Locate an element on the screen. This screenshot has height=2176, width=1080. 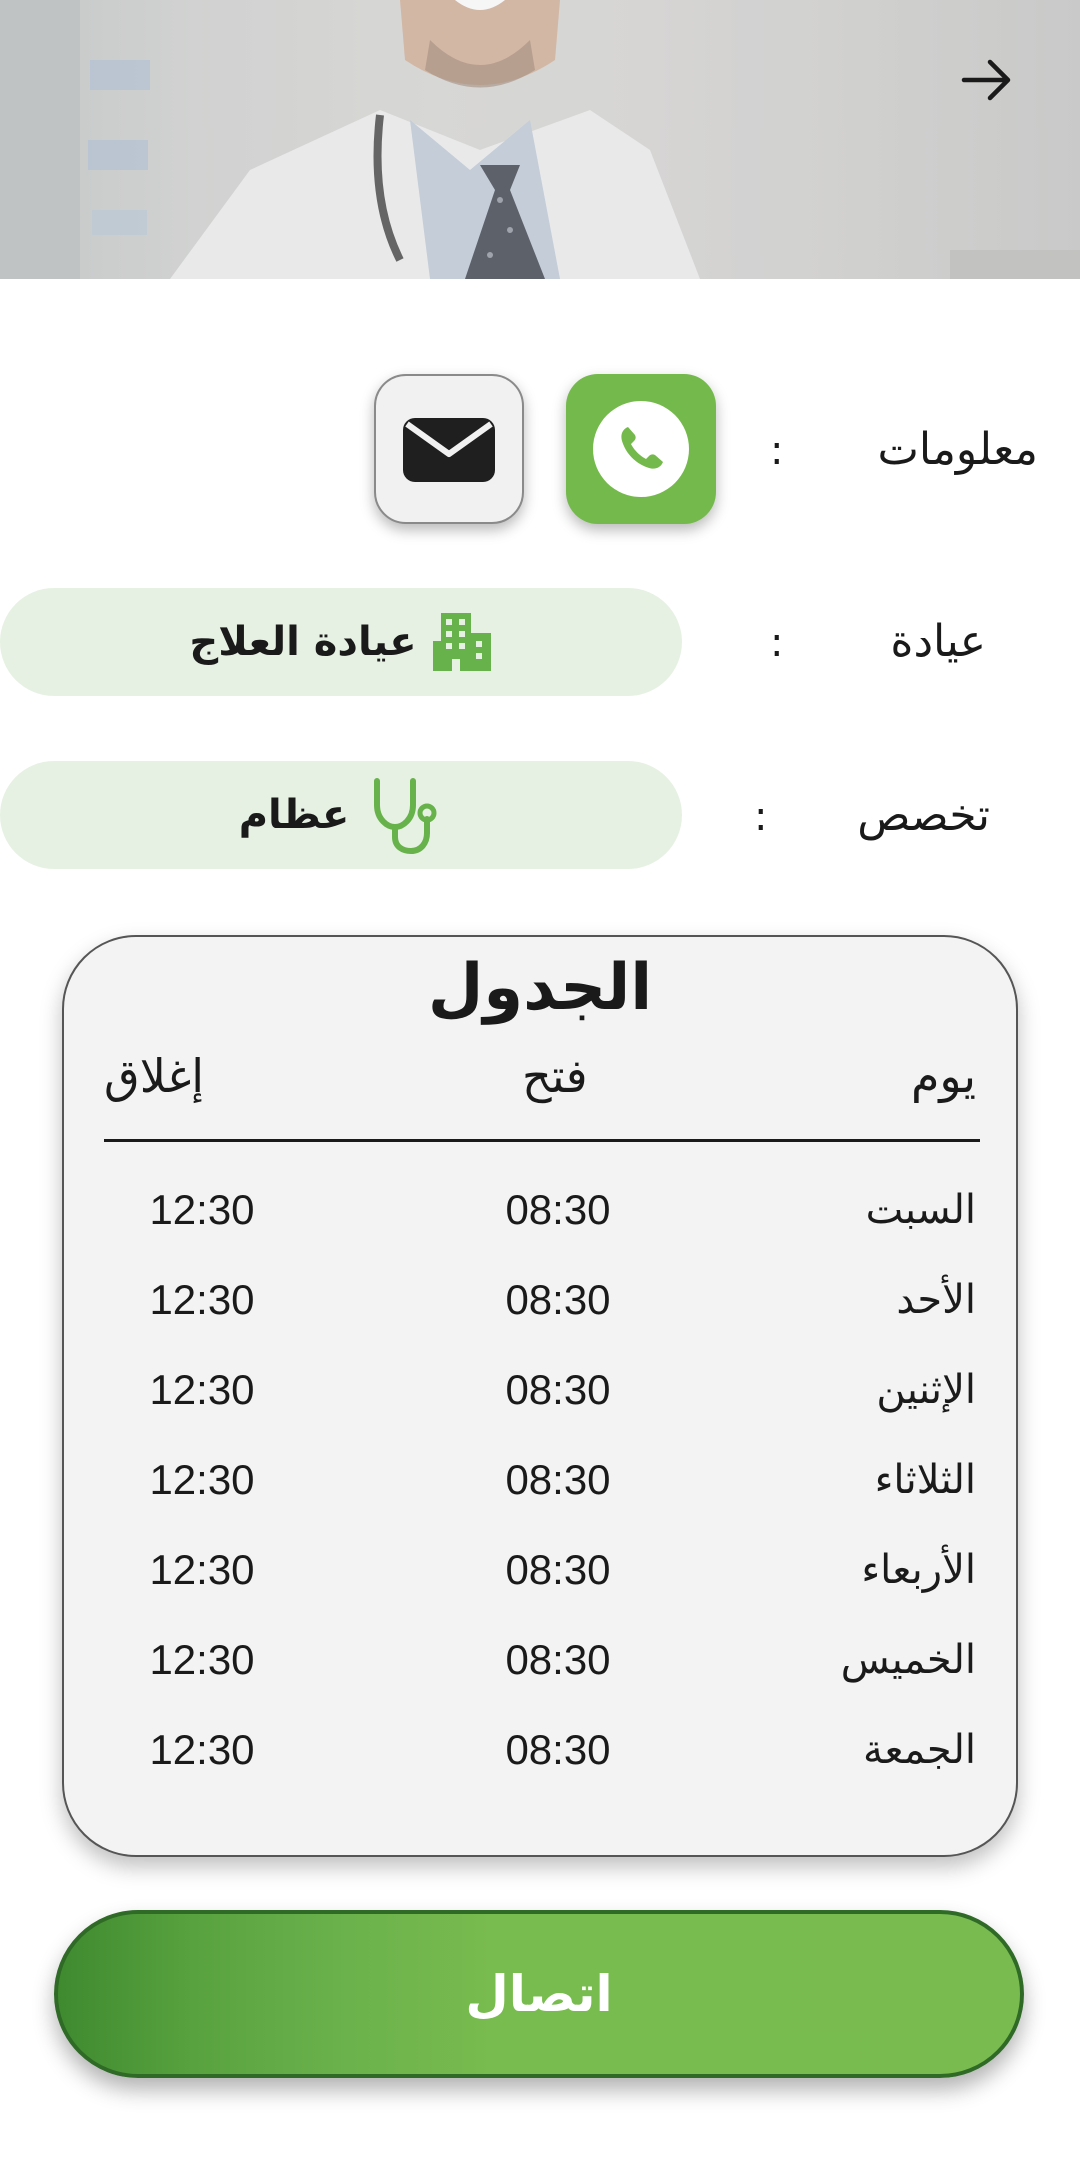
schedule-row: الجمعة 08:30 12:30 is located at coordinates (540, 1750).